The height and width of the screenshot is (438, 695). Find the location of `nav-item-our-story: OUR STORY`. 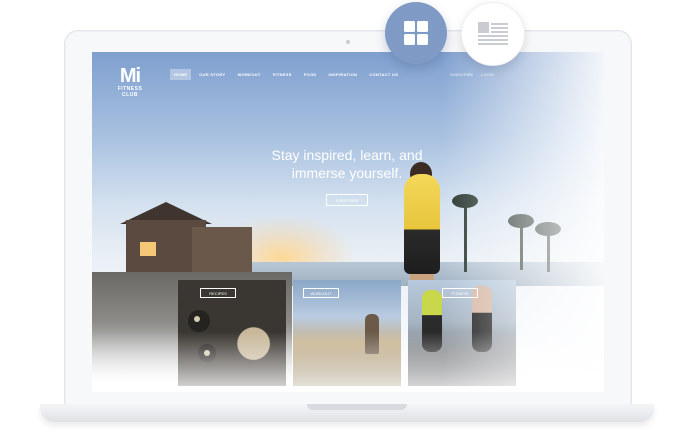

nav-item-our-story: OUR STORY is located at coordinates (212, 74).